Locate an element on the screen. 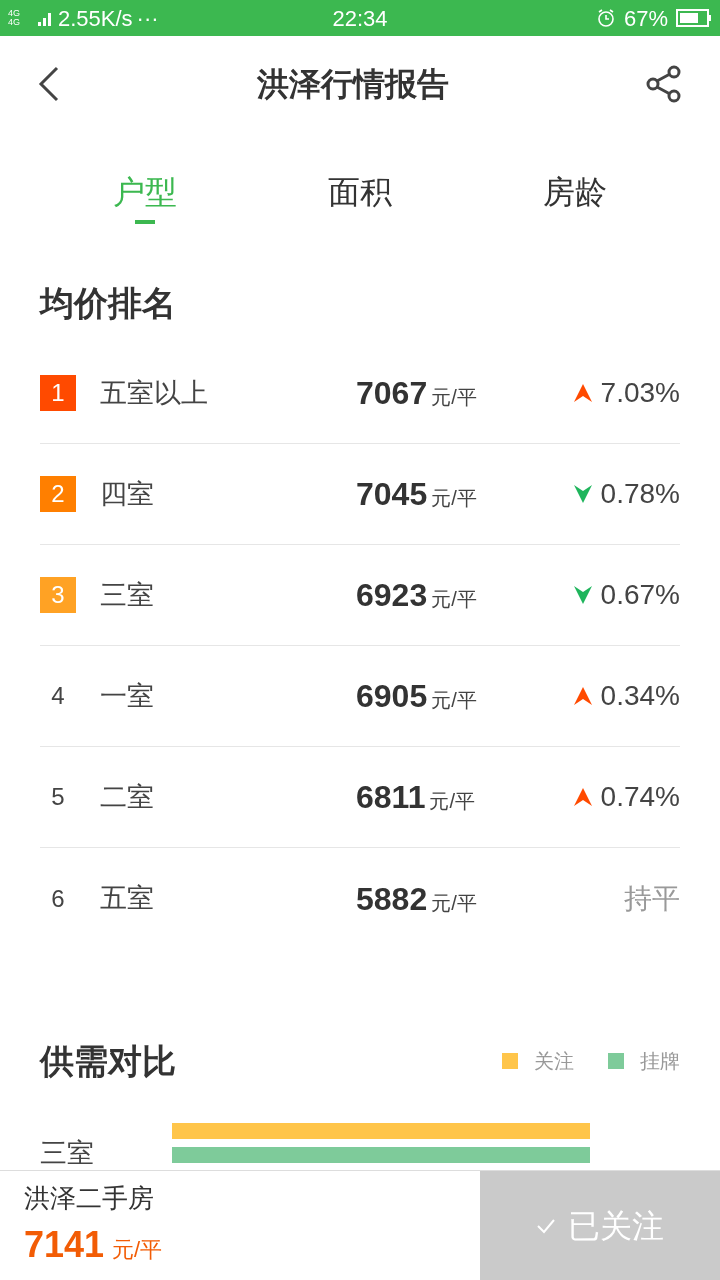 The height and width of the screenshot is (1280, 720). price-change: 持平 is located at coordinates (652, 898).